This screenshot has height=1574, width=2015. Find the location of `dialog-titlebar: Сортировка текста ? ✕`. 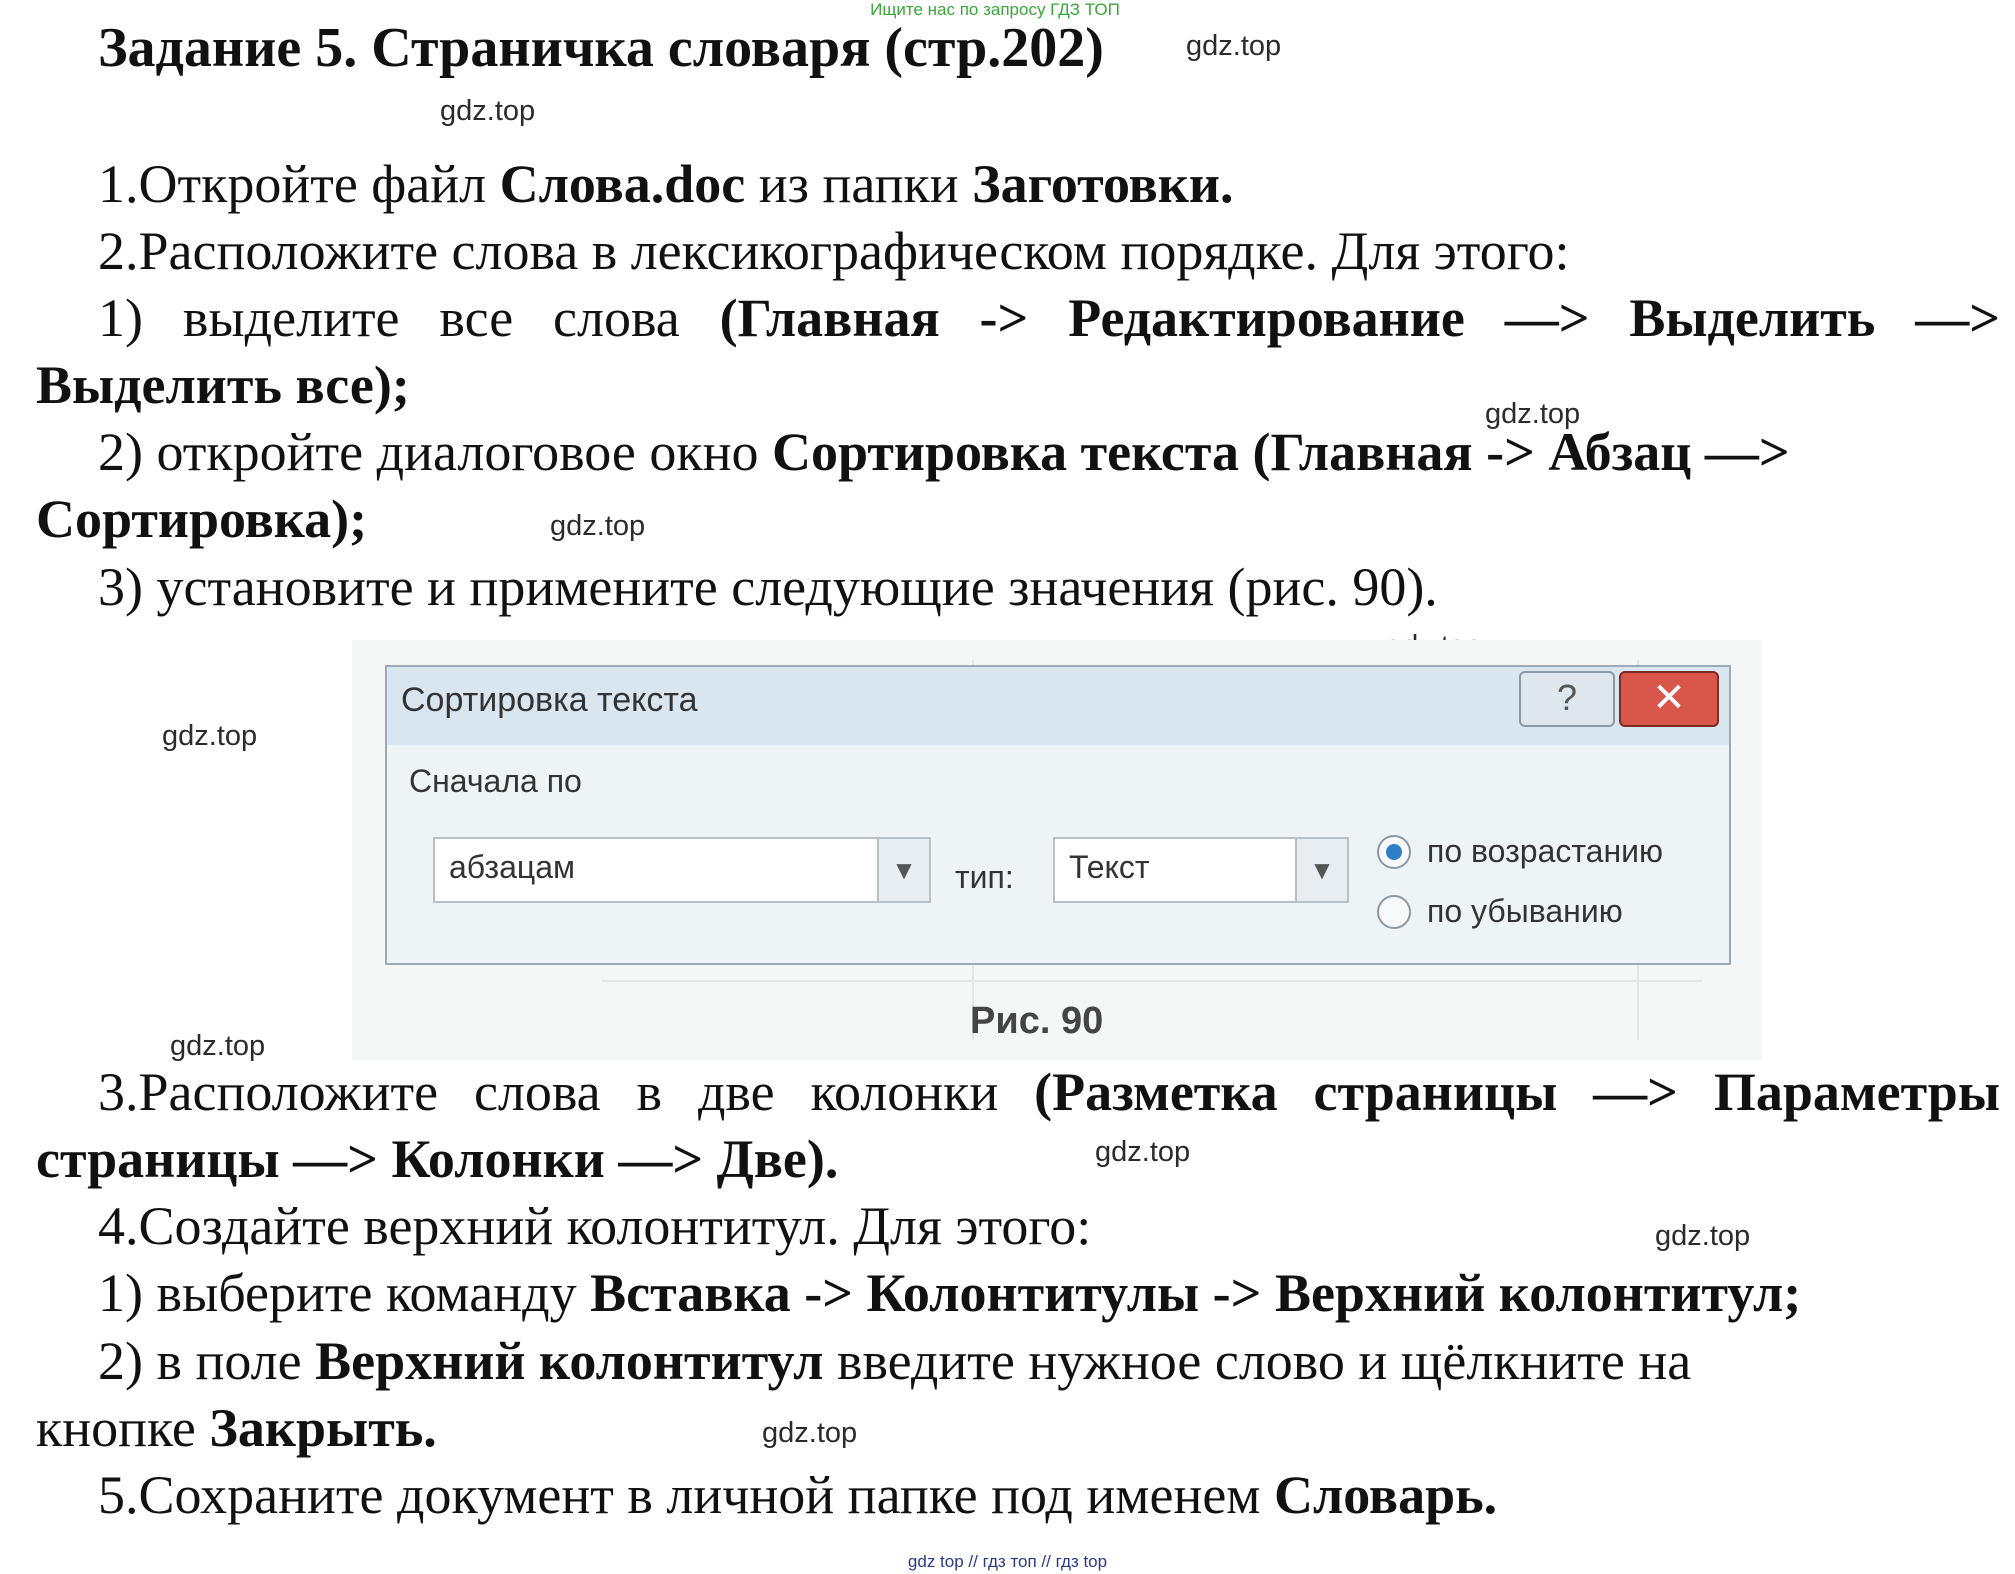

dialog-titlebar: Сортировка текста ? ✕ is located at coordinates (1058, 706).